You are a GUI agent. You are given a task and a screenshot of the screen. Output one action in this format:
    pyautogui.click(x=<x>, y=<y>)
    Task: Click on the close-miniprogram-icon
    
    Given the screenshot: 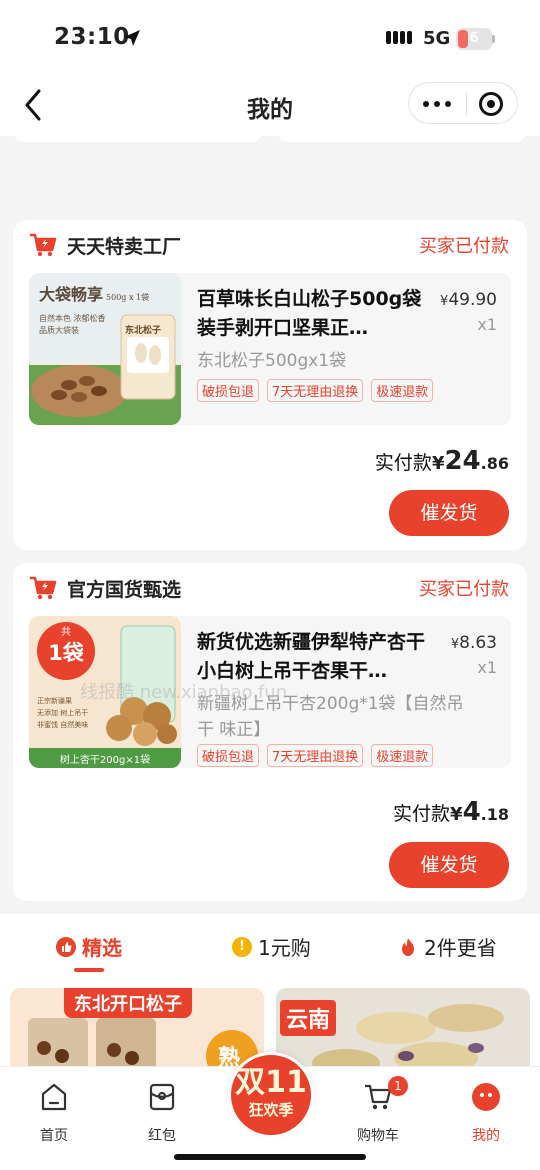 What is the action you would take?
    pyautogui.click(x=491, y=104)
    